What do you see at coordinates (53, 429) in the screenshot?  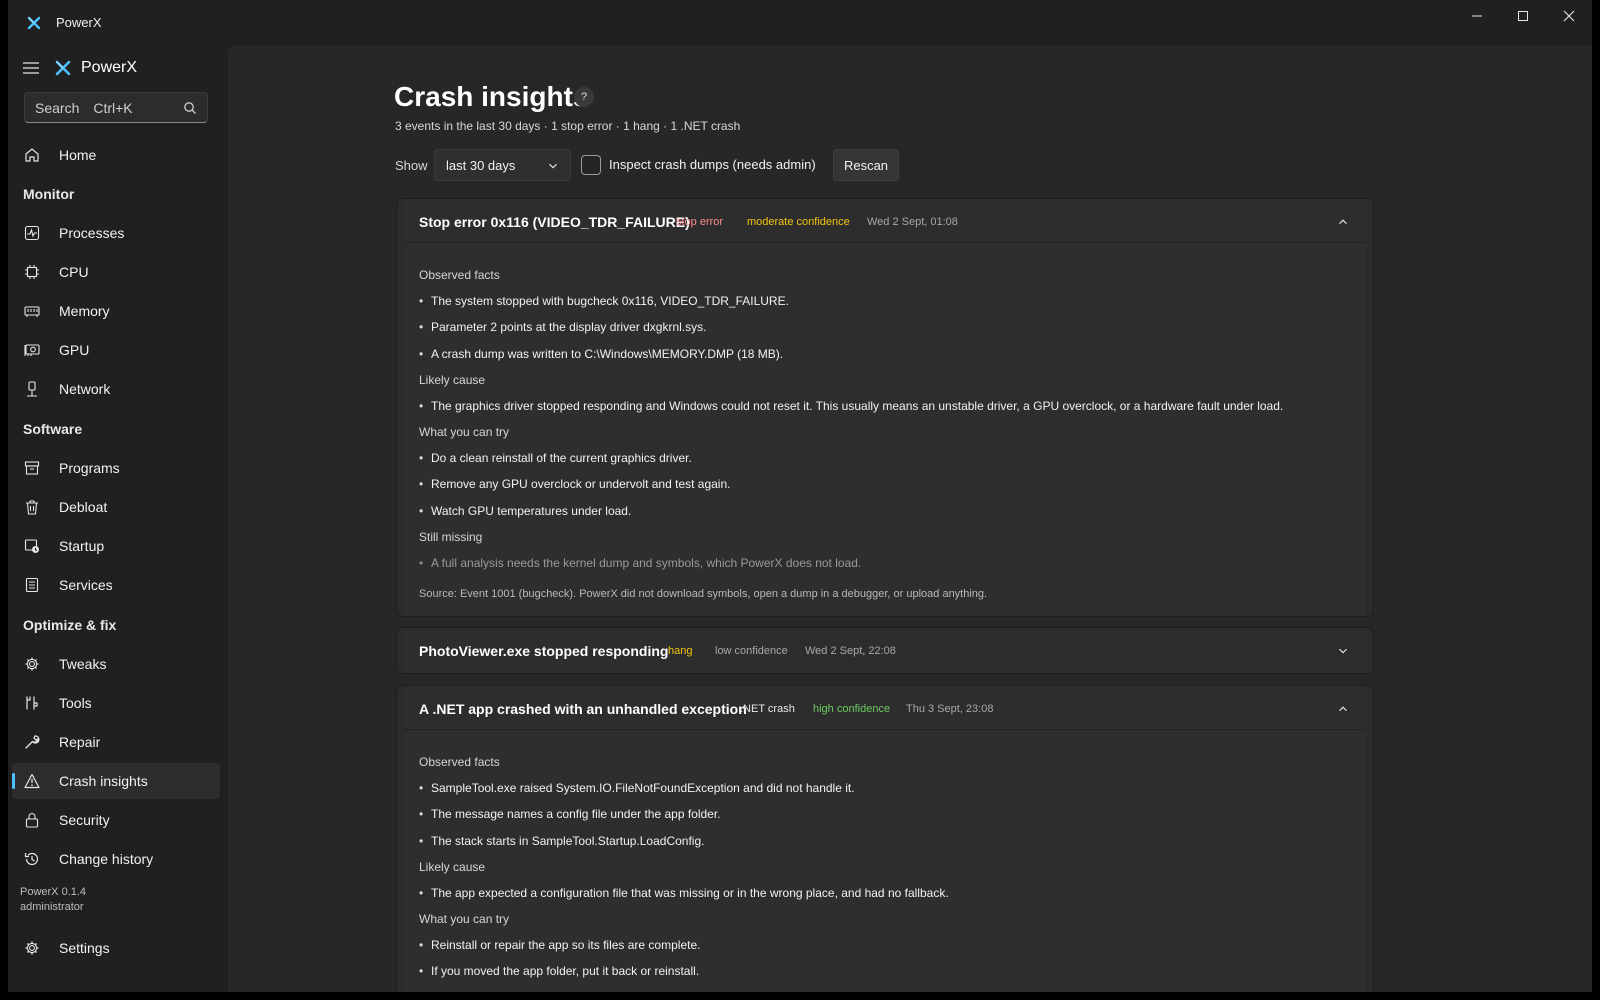 I see `nav-group-software: Software` at bounding box center [53, 429].